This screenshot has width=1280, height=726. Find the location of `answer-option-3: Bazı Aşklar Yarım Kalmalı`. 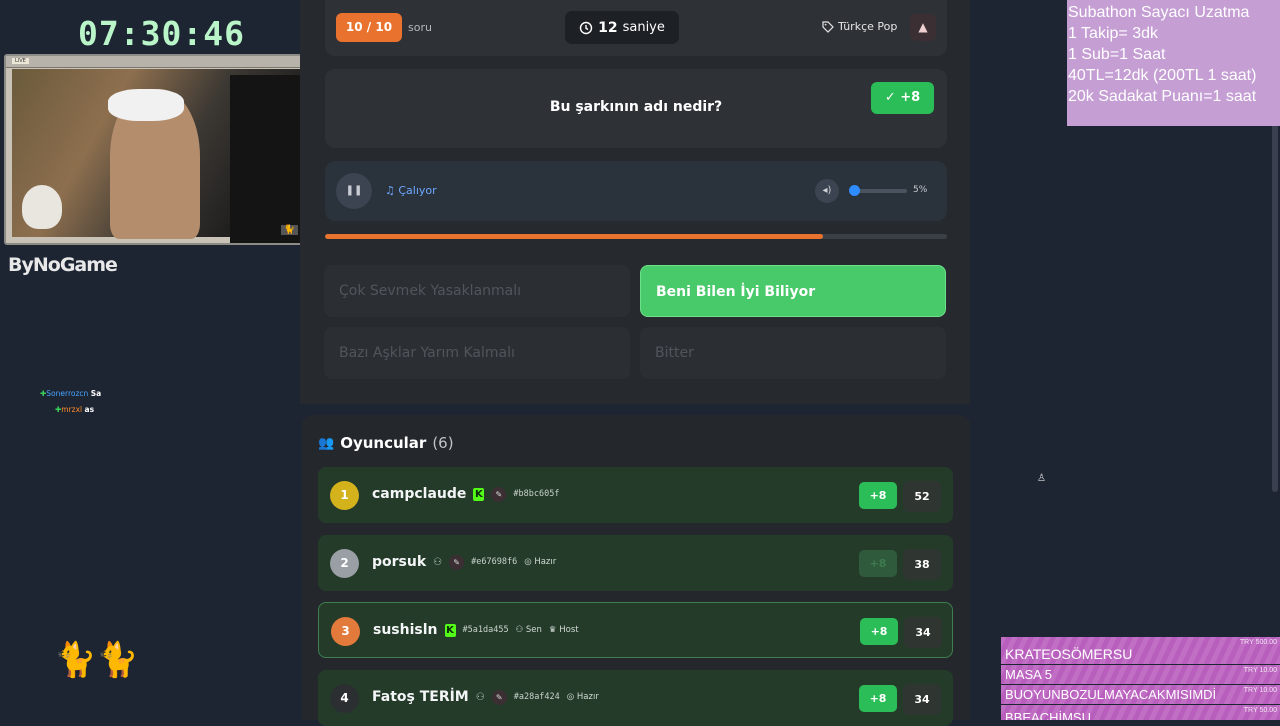

answer-option-3: Bazı Aşklar Yarım Kalmalı is located at coordinates (477, 353).